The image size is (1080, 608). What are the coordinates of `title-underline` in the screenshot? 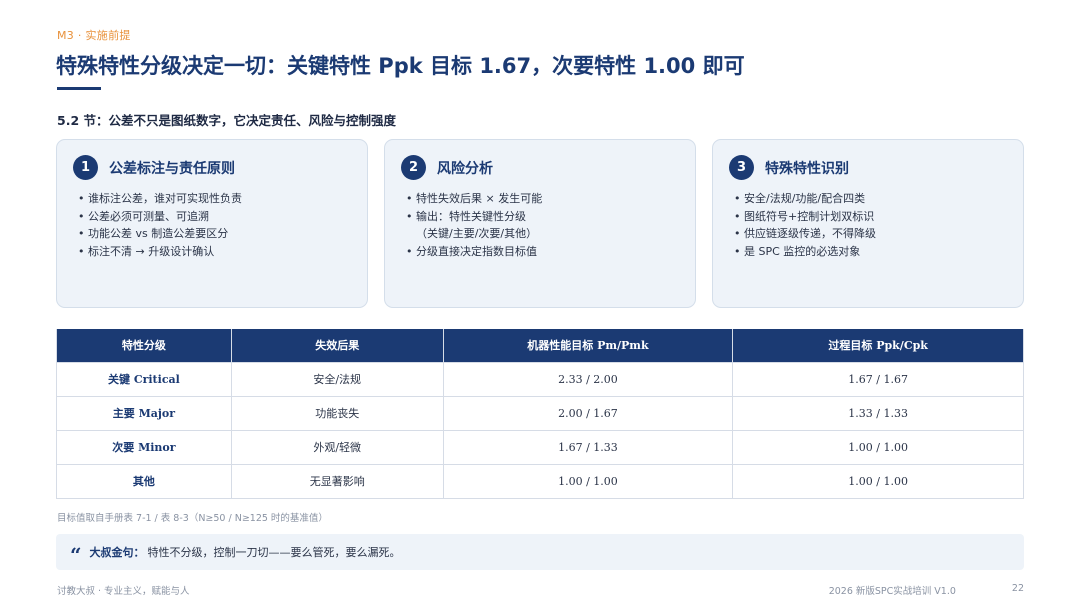 It's located at (79, 88).